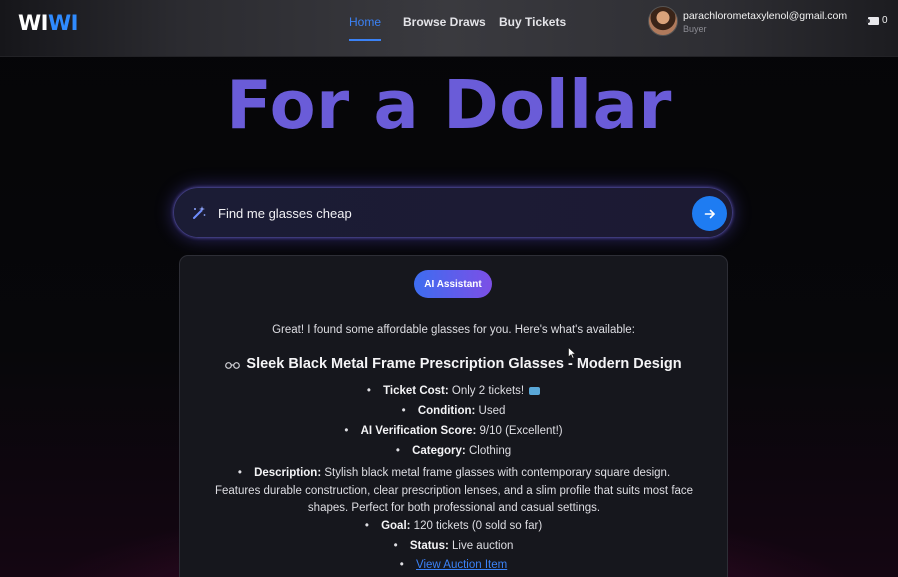  Describe the element at coordinates (695, 29) in the screenshot. I see `user-role: Buyer` at that location.